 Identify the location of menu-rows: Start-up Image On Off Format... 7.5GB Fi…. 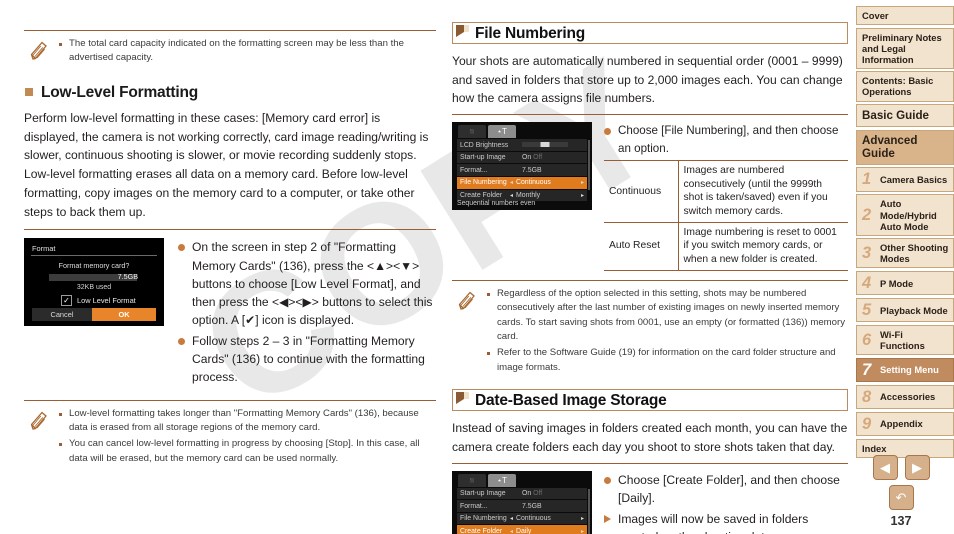
(522, 510).